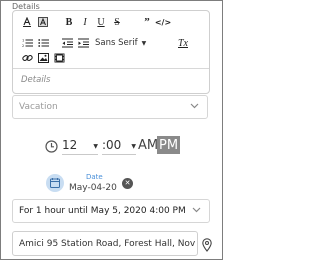  Describe the element at coordinates (35, 80) in the screenshot. I see `details-textarea: Details` at that location.